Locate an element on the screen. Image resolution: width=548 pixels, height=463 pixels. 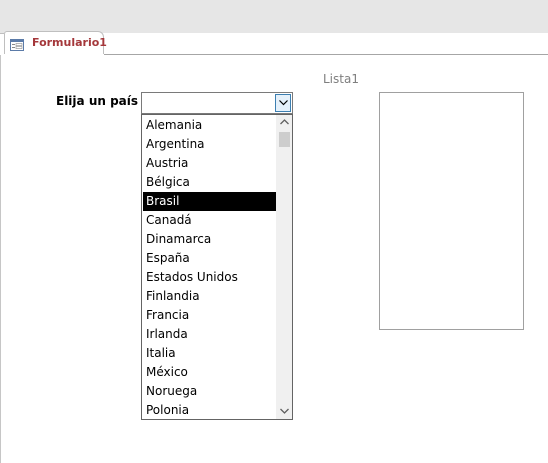
list-box-label: Lista1 is located at coordinates (341, 79).